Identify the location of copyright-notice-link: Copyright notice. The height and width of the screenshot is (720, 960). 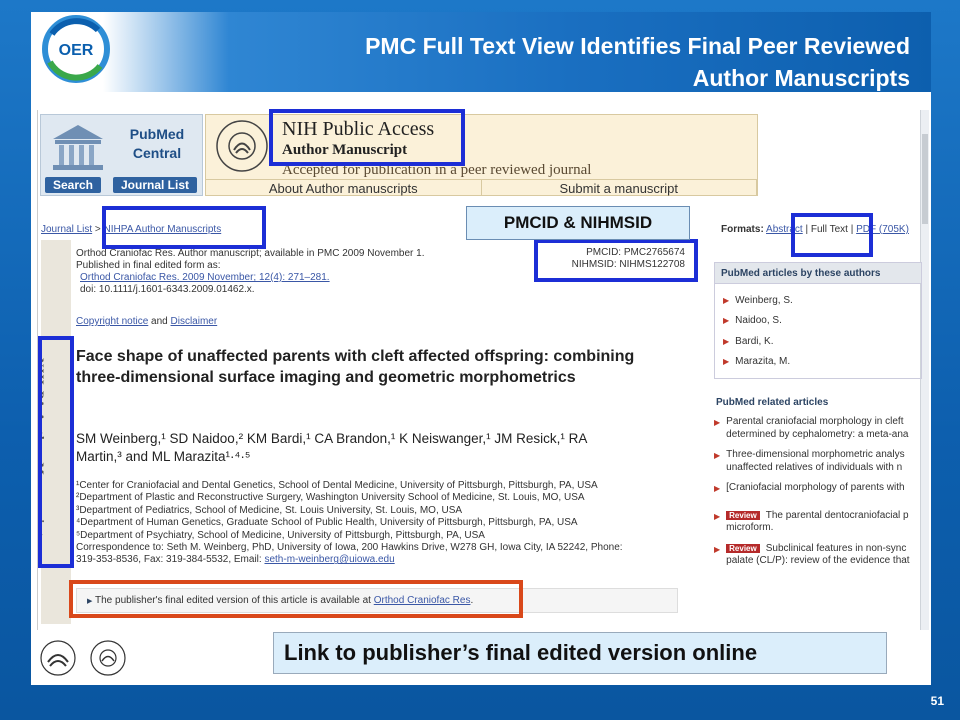
(112, 321).